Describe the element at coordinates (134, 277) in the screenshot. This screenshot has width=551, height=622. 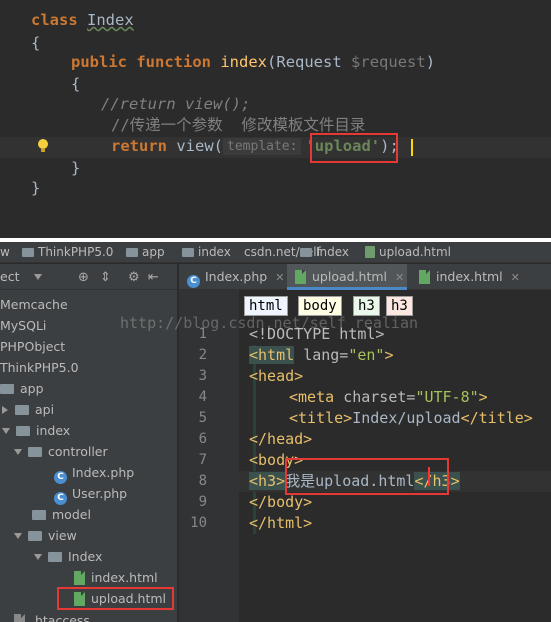
I see `gear-icon: ⚙` at that location.